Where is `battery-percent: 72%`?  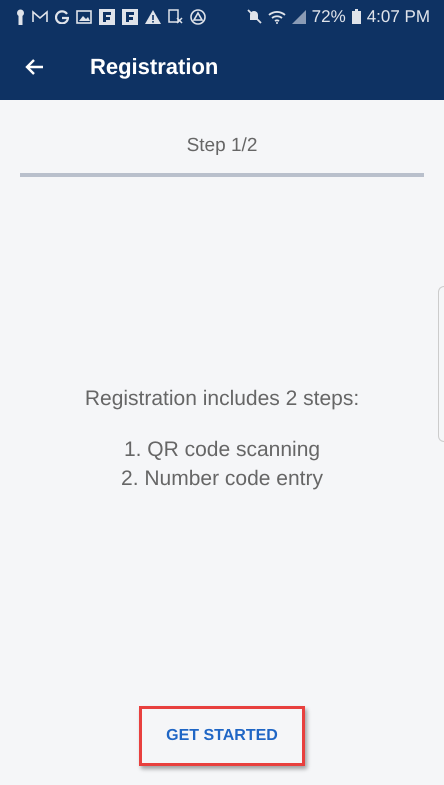
battery-percent: 72% is located at coordinates (329, 16).